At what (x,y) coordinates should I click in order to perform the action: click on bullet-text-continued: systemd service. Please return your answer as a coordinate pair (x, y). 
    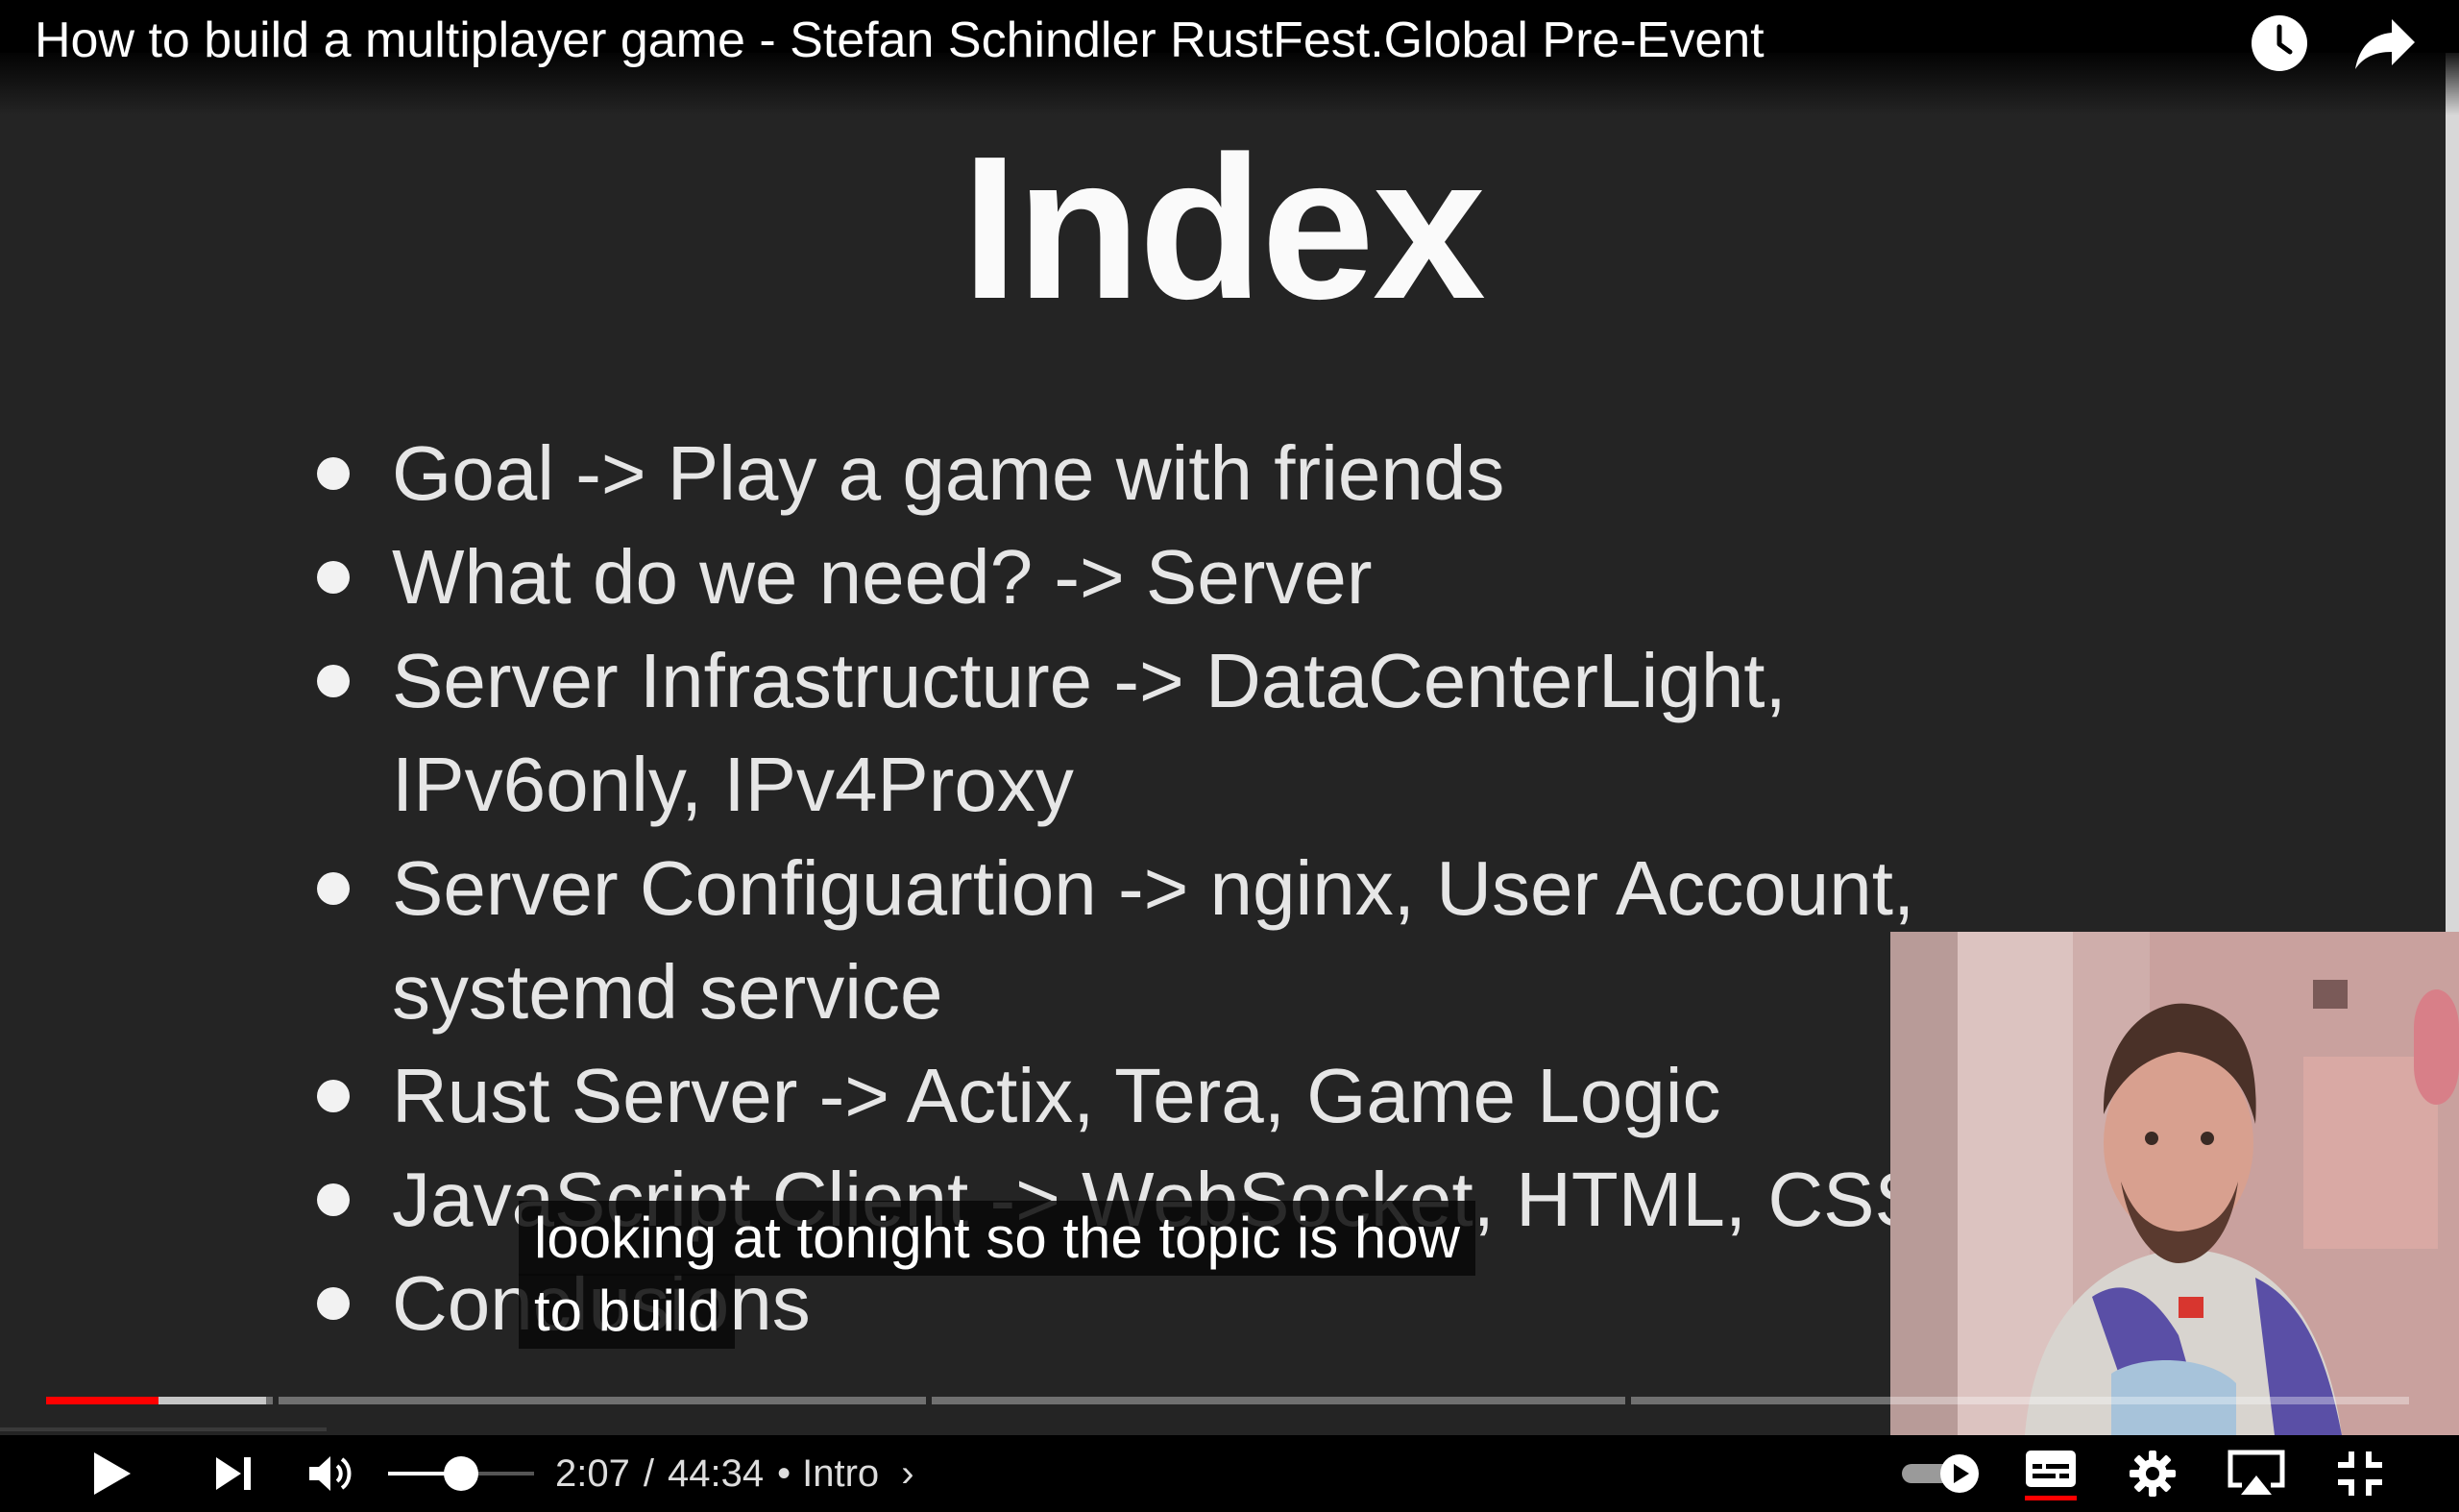
    Looking at the image, I should click on (667, 992).